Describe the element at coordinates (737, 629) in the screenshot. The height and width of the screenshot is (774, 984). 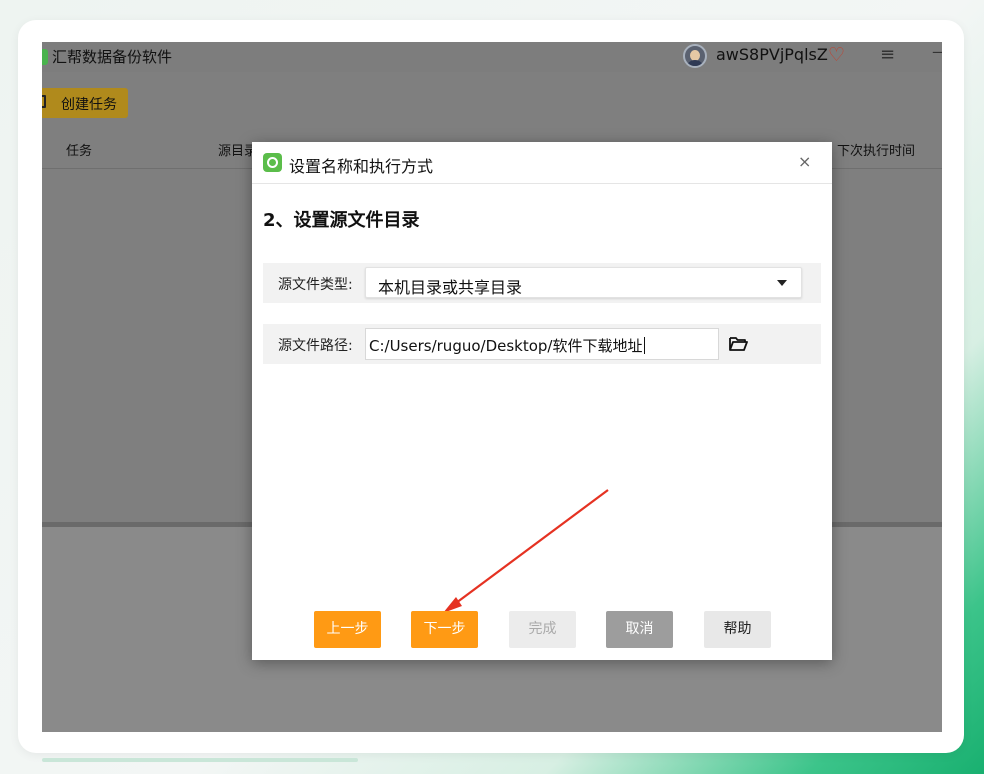
I see `help-button: 帮助` at that location.